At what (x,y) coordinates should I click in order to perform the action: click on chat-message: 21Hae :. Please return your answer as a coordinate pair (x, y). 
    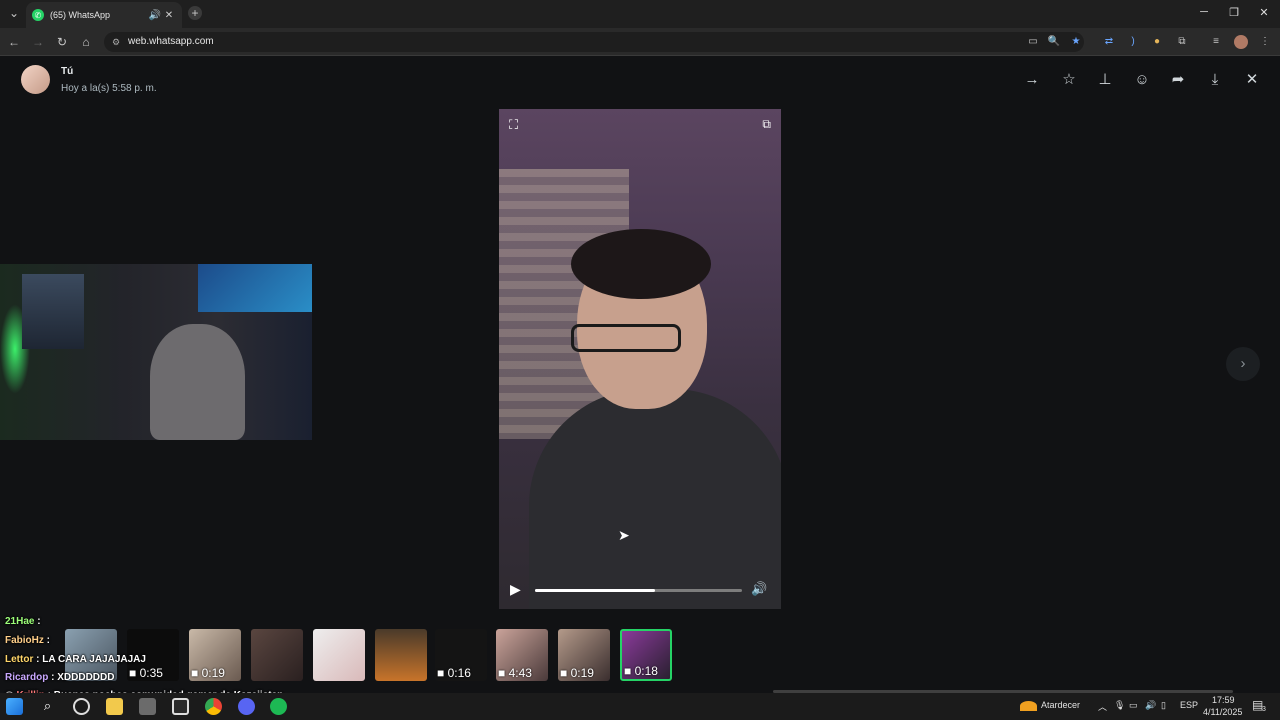
    Looking at the image, I should click on (23, 621).